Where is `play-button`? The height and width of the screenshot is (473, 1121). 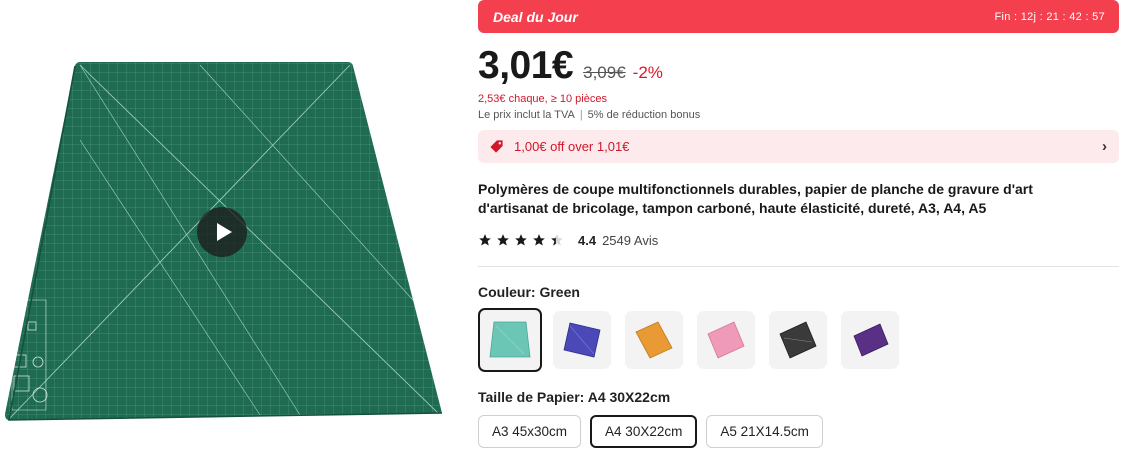 play-button is located at coordinates (222, 232).